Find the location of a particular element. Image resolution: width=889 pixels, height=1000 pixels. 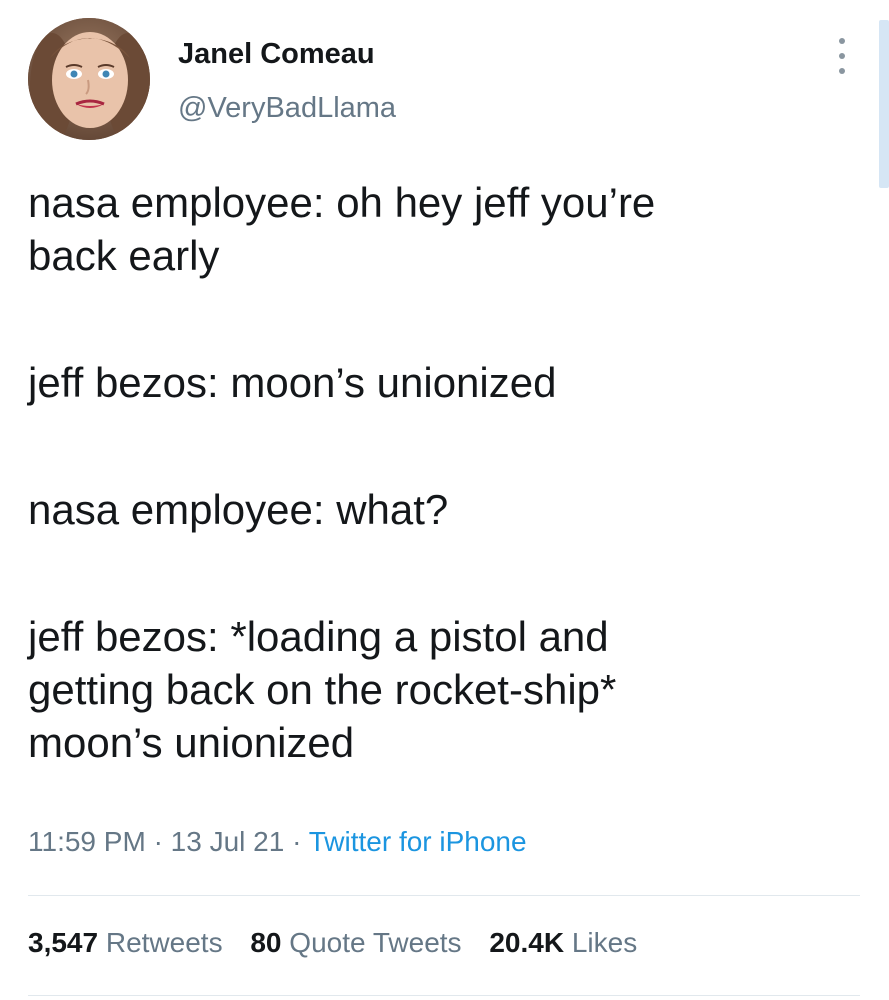

retweets-stat: 3,547 Retweets is located at coordinates (125, 942).